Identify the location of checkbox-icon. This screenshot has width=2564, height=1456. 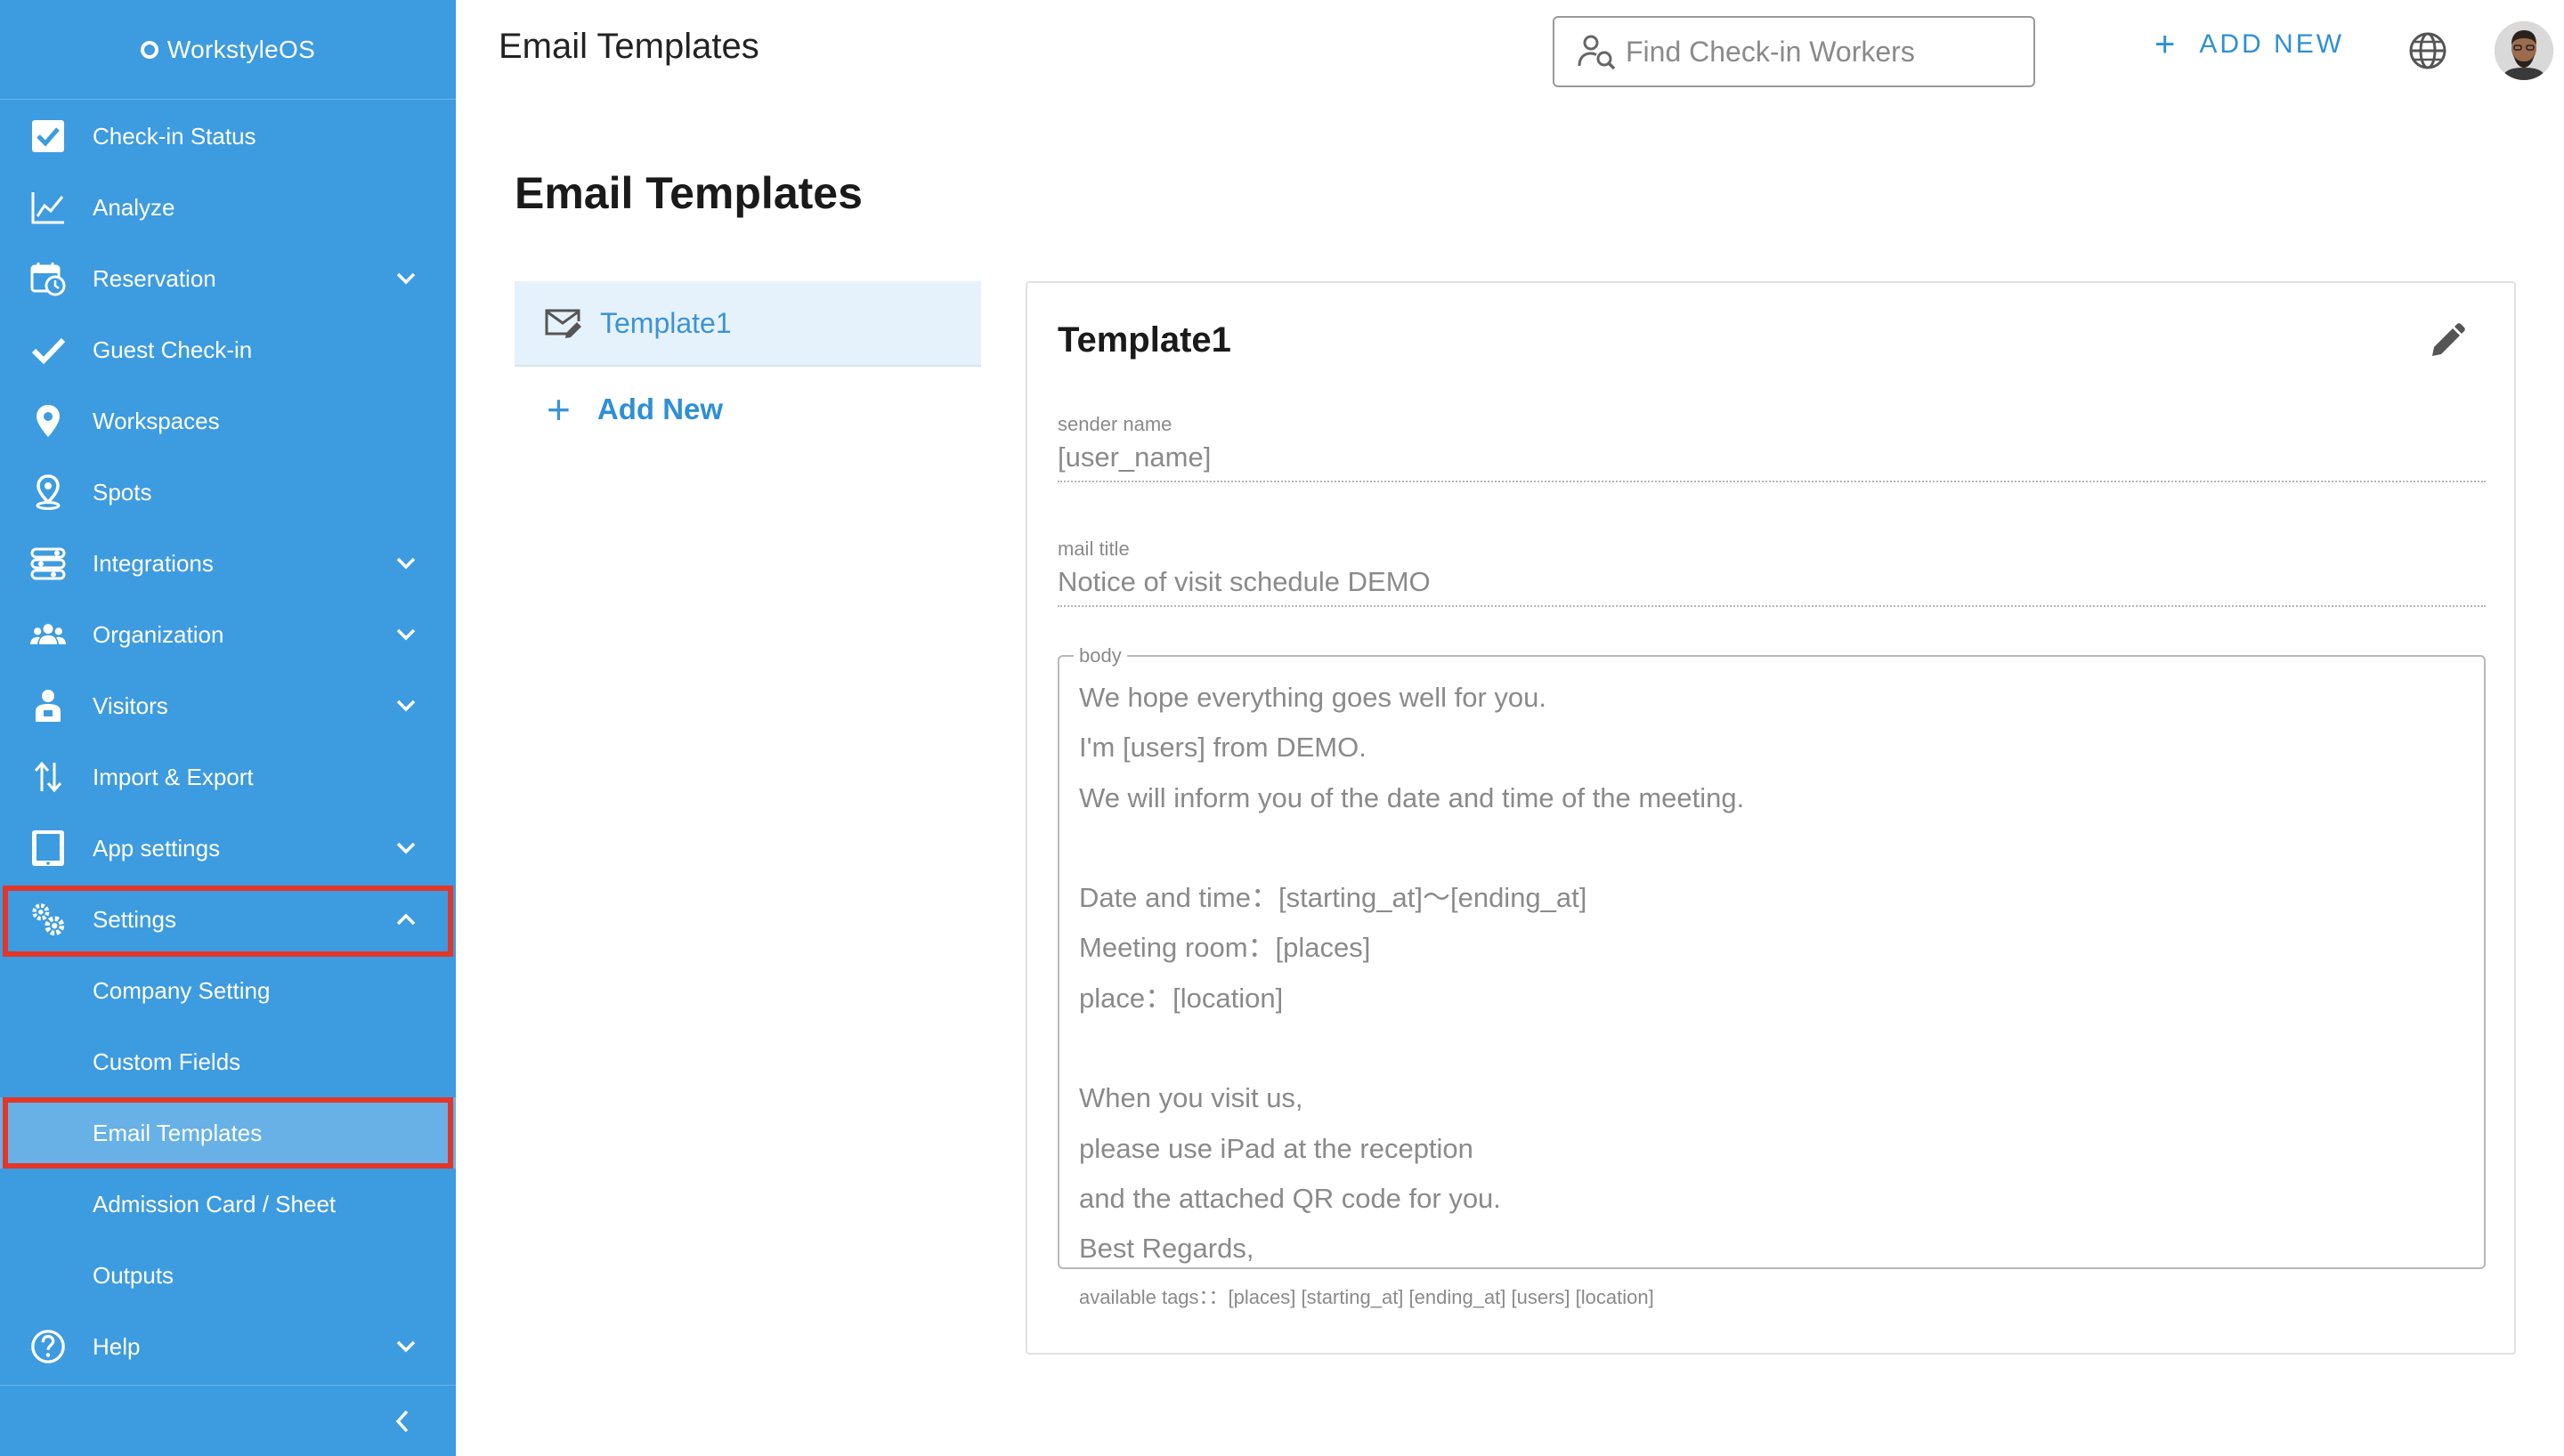
(48, 136).